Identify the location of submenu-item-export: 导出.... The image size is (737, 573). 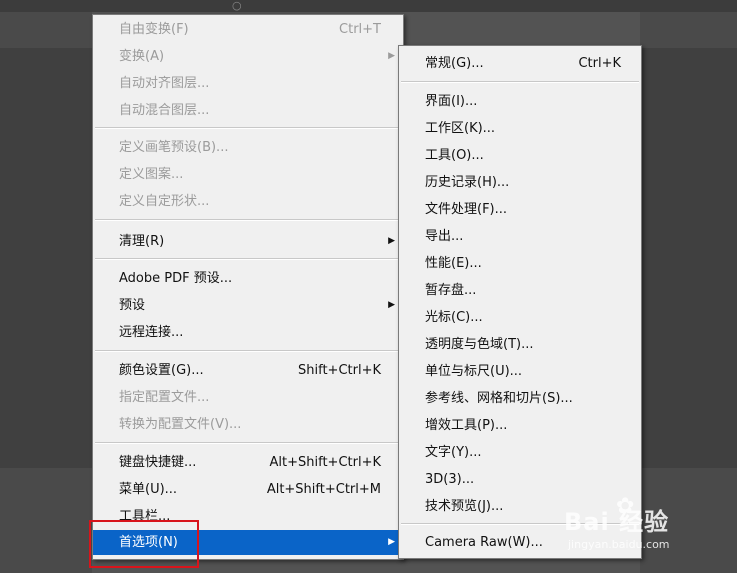
(520, 236).